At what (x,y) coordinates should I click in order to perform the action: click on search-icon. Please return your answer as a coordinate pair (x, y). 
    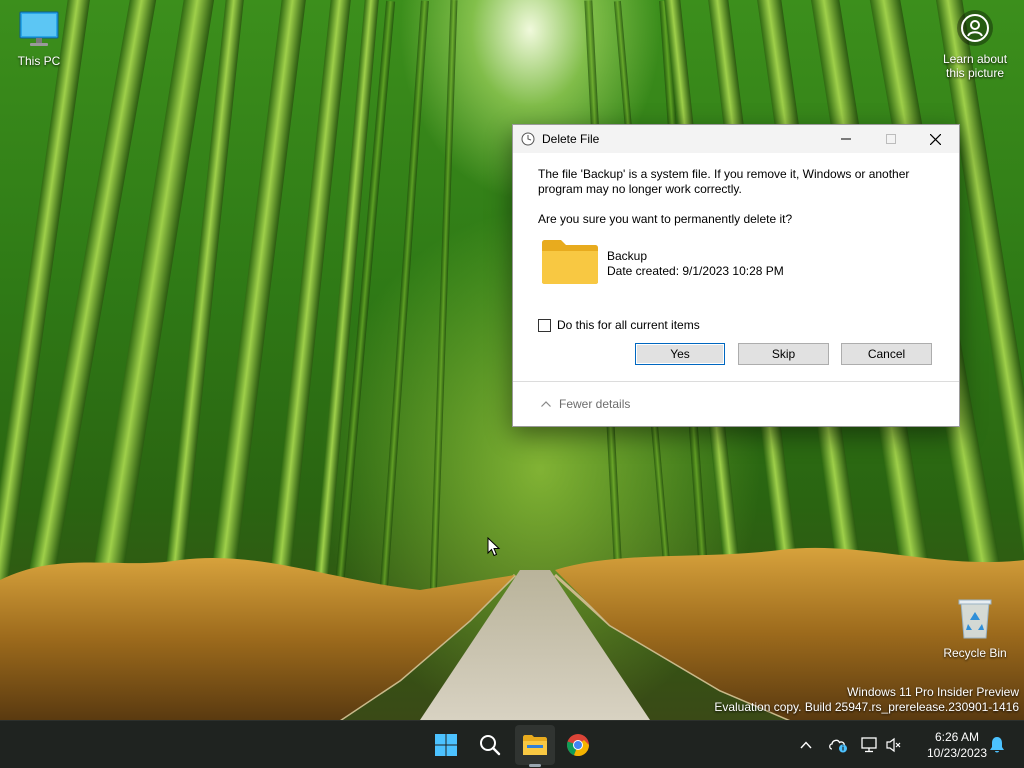
    Looking at the image, I should click on (490, 745).